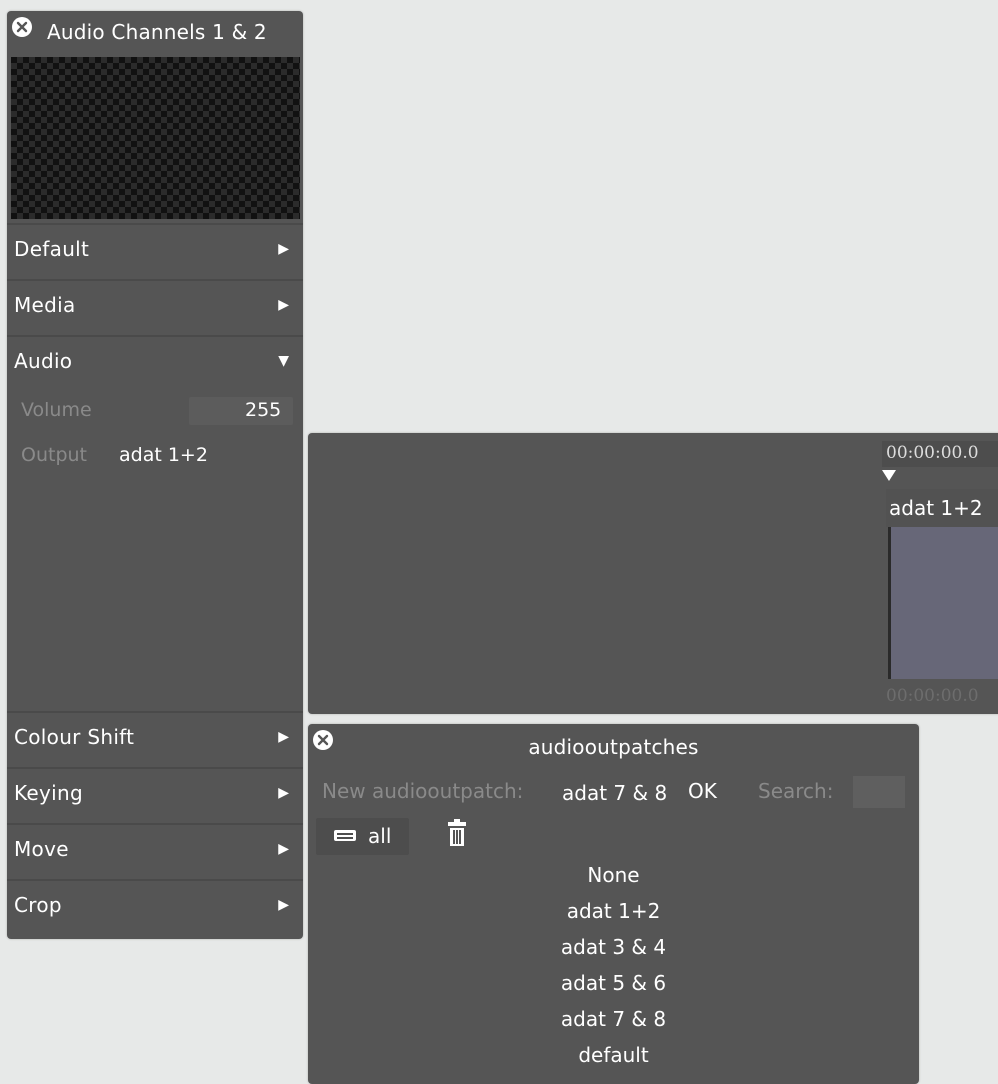 The image size is (998, 1084). I want to click on collapse-arrow-icon: ▼, so click(283, 361).